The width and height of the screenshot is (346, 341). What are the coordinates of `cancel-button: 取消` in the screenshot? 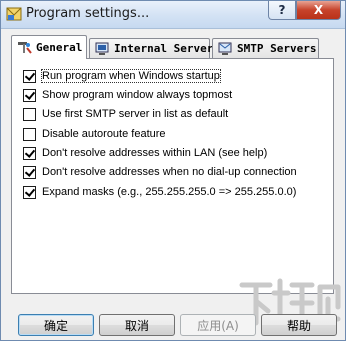 It's located at (137, 325).